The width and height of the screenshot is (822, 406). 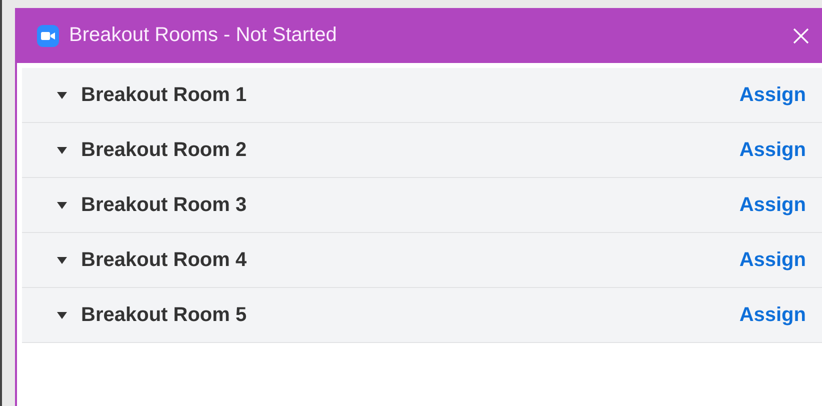 What do you see at coordinates (422, 150) in the screenshot?
I see `room-row: Breakout Room 2 Assign` at bounding box center [422, 150].